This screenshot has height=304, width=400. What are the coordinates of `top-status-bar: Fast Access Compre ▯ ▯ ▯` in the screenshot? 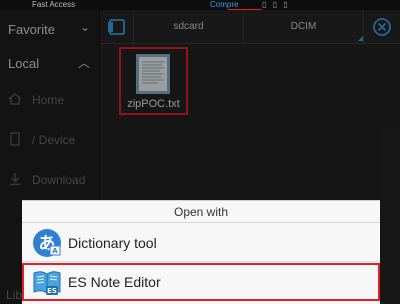 It's located at (200, 5).